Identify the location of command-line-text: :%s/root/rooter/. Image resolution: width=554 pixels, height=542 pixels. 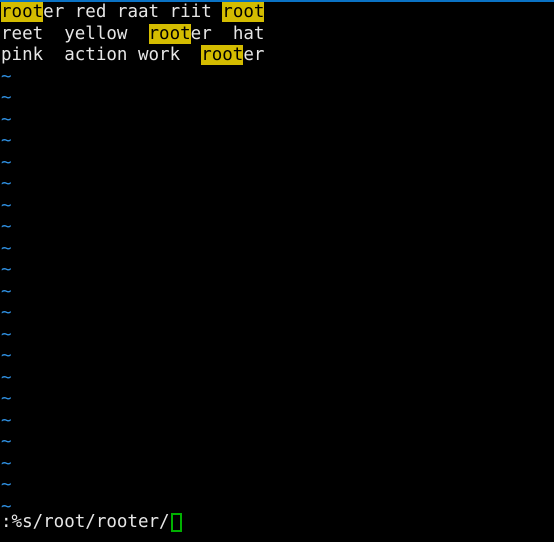
(85, 522).